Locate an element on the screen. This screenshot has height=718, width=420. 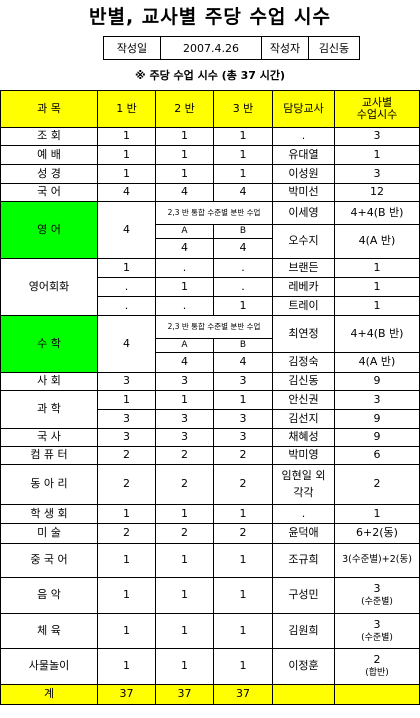
table-row-conversation: 영어회화 1 . . 브랜든 1 is located at coordinates (210, 287).